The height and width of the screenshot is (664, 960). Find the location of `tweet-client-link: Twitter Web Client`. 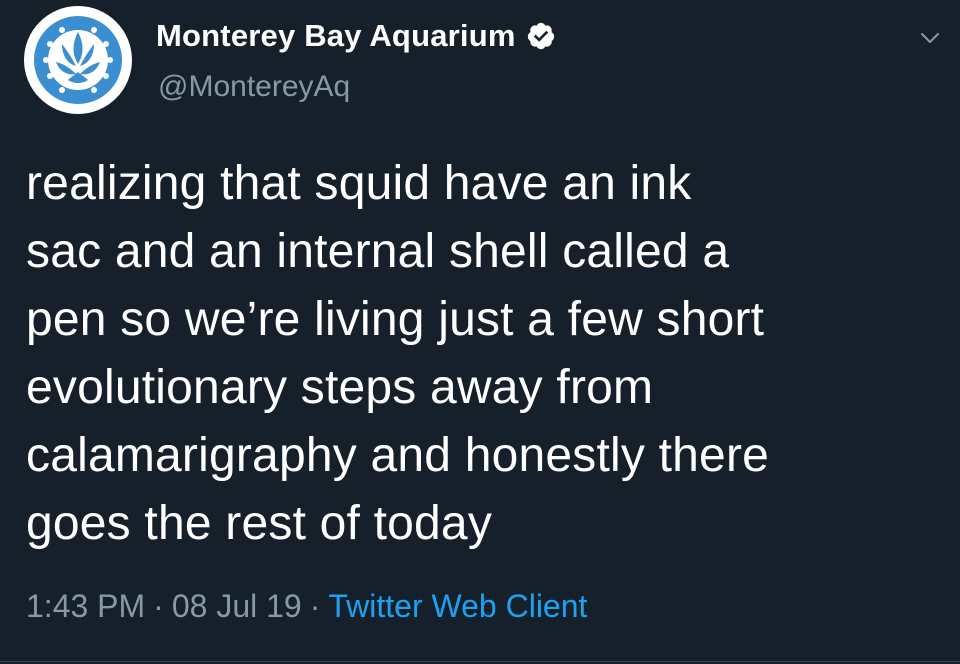

tweet-client-link: Twitter Web Client is located at coordinates (457, 606).